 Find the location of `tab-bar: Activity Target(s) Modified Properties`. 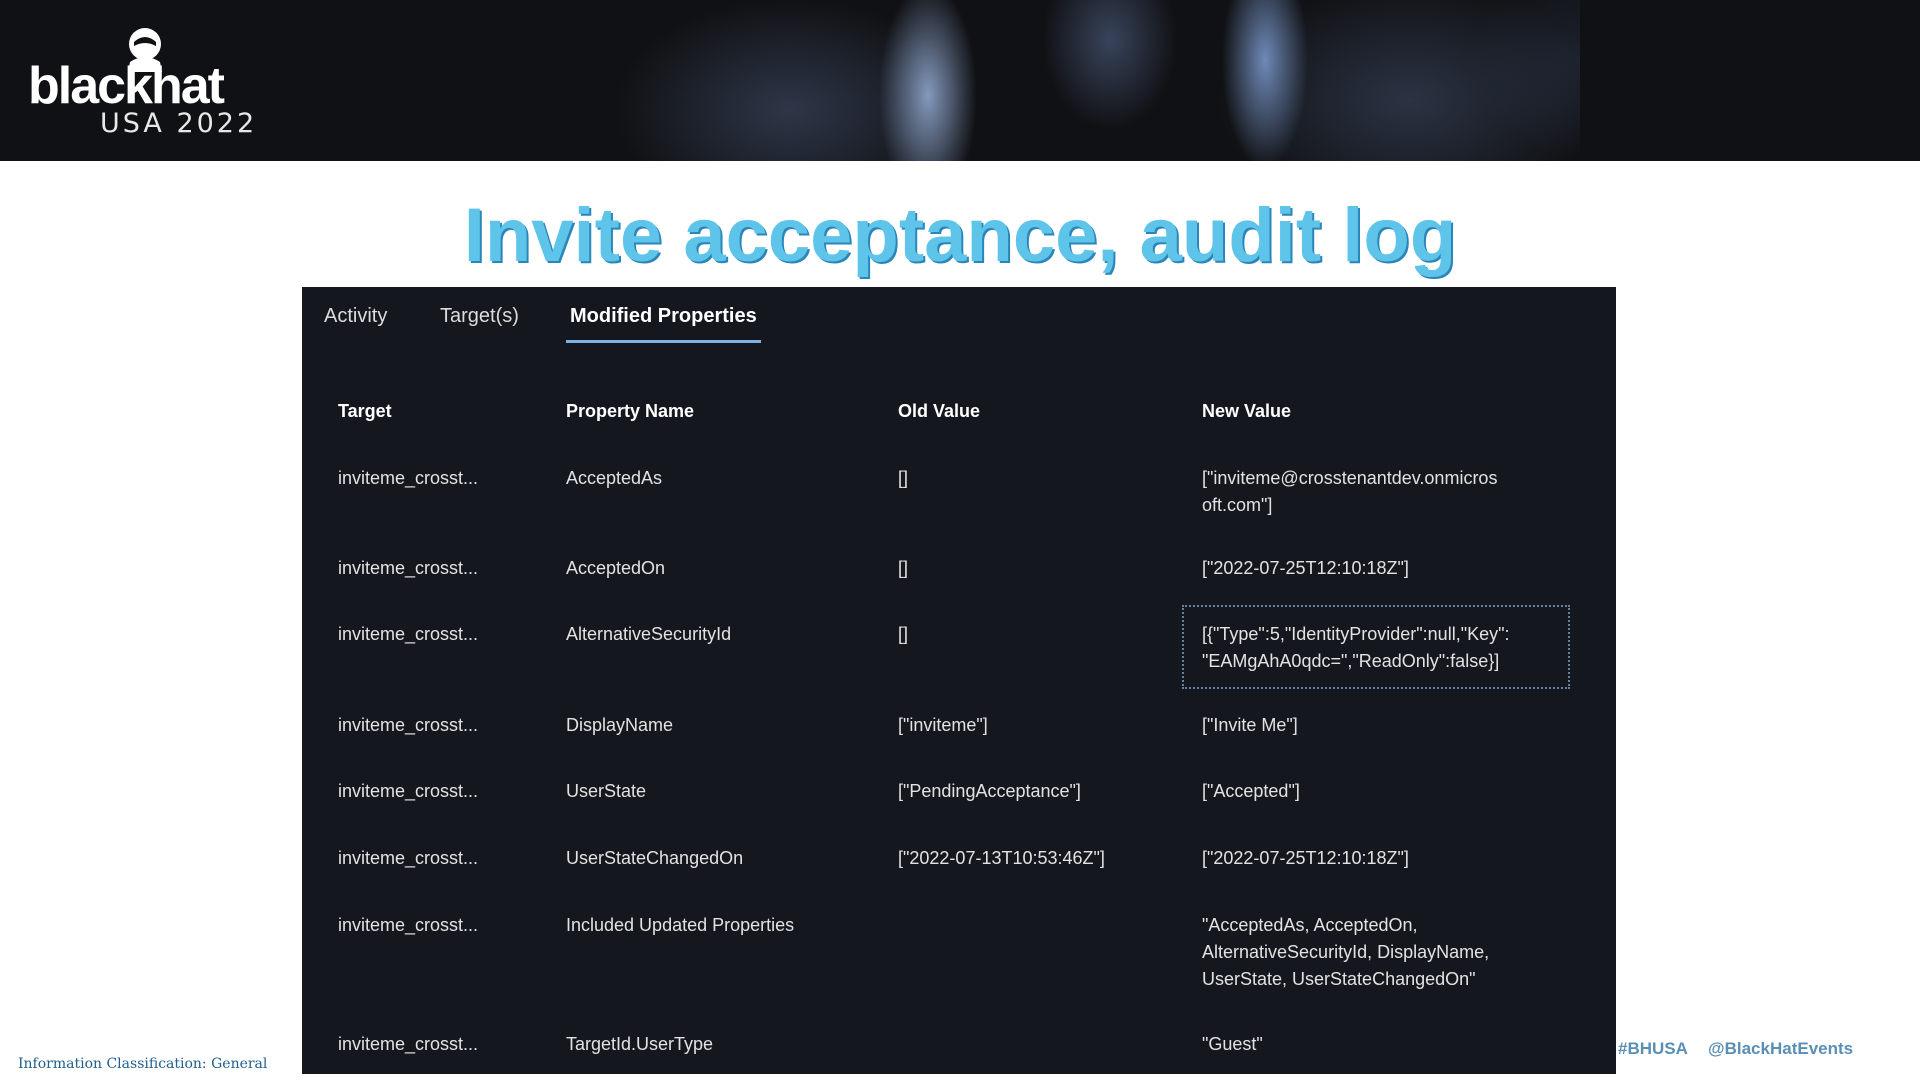

tab-bar: Activity Target(s) Modified Properties is located at coordinates (959, 317).